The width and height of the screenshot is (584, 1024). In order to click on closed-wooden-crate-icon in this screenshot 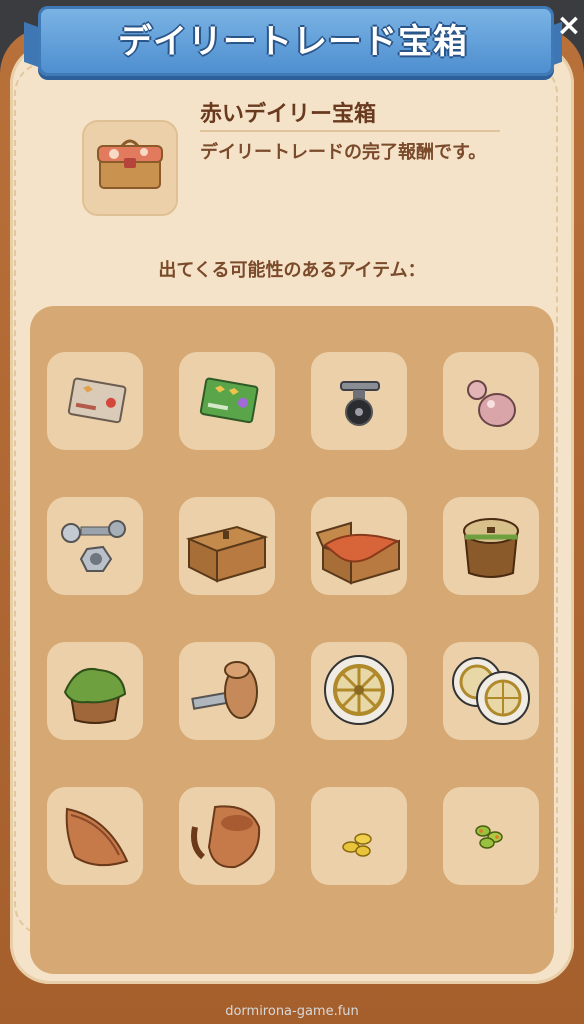, I will do `click(227, 554)`.